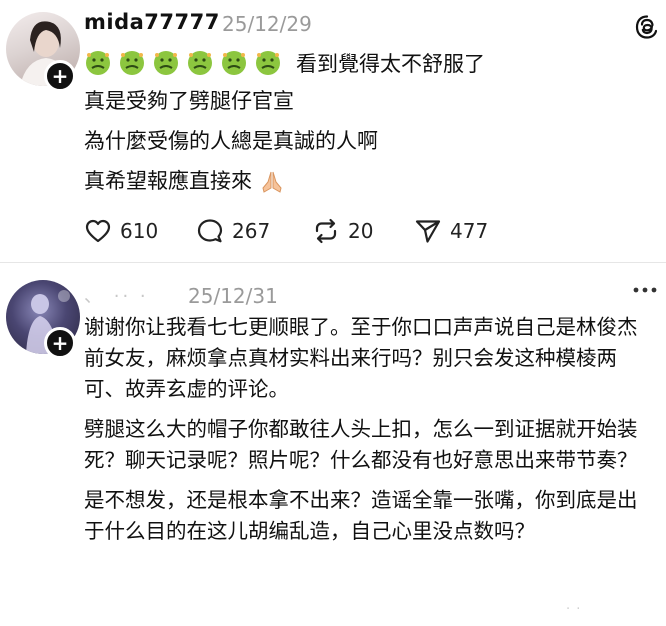 This screenshot has height=626, width=666. I want to click on heart-icon, so click(98, 231).